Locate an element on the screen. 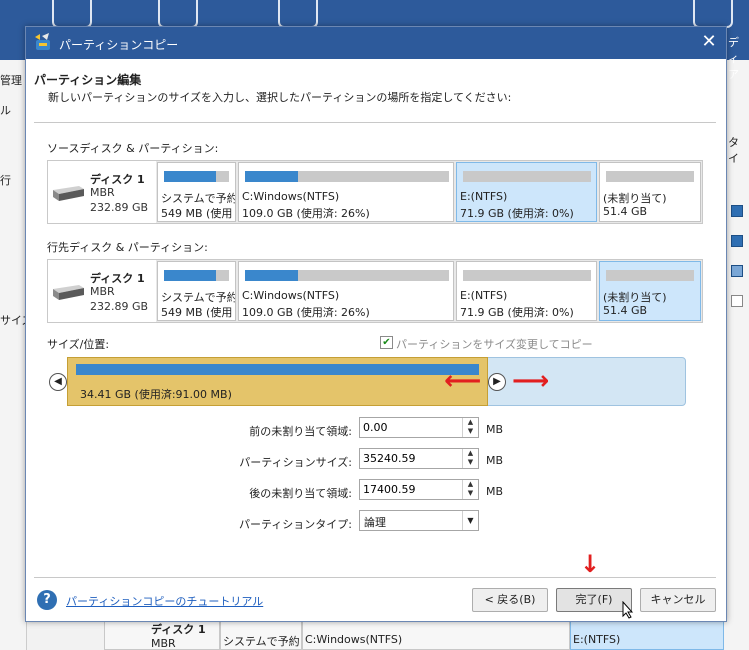 This screenshot has width=749, height=650. partition-wizard-icon is located at coordinates (42, 41).